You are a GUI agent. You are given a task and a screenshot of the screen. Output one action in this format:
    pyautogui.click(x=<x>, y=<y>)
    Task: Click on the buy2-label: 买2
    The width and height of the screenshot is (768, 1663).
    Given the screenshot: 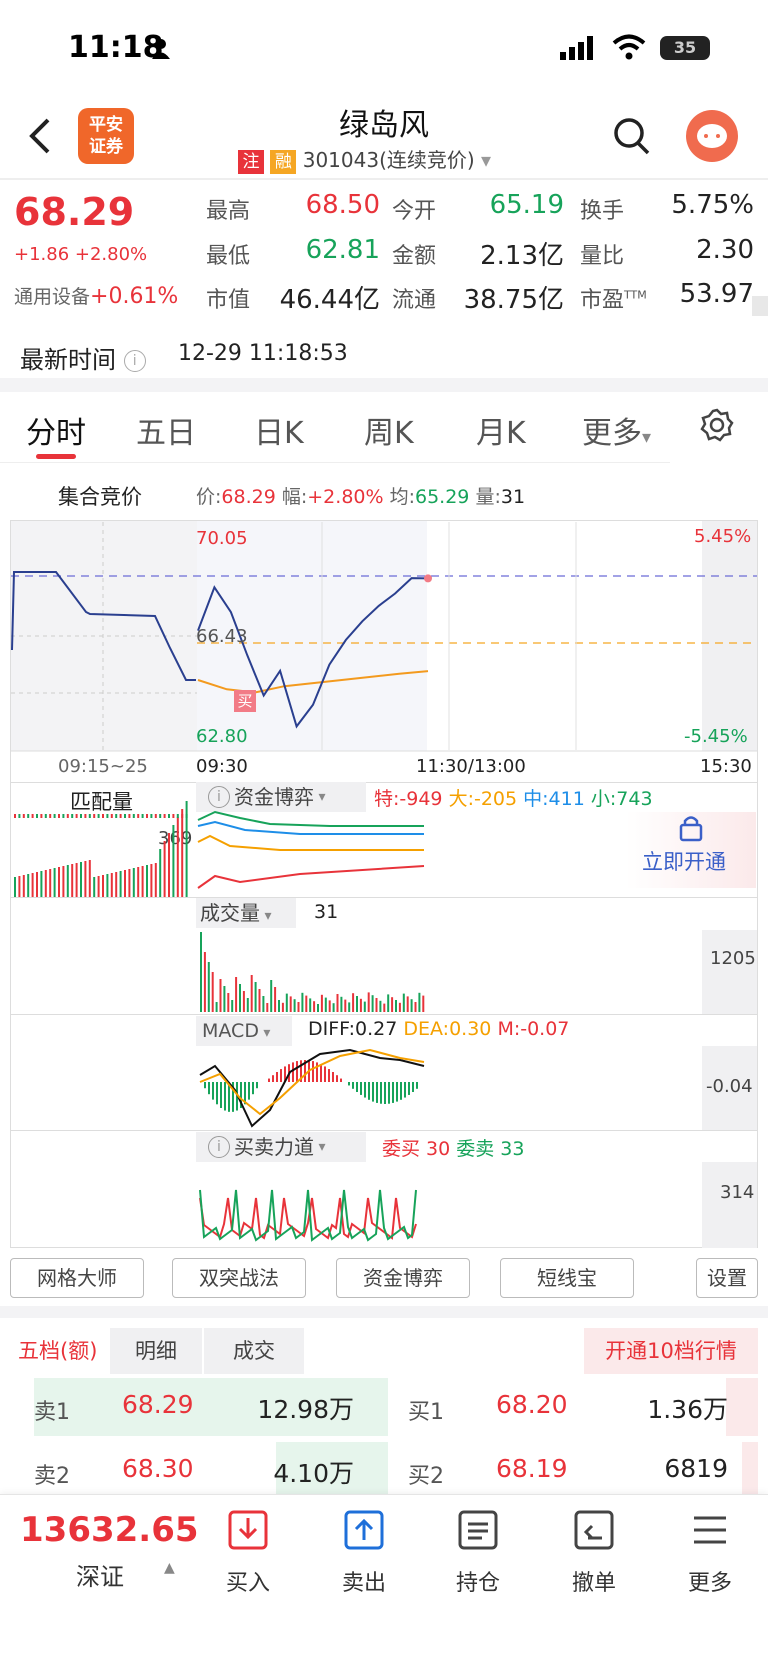 What is the action you would take?
    pyautogui.click(x=426, y=1476)
    